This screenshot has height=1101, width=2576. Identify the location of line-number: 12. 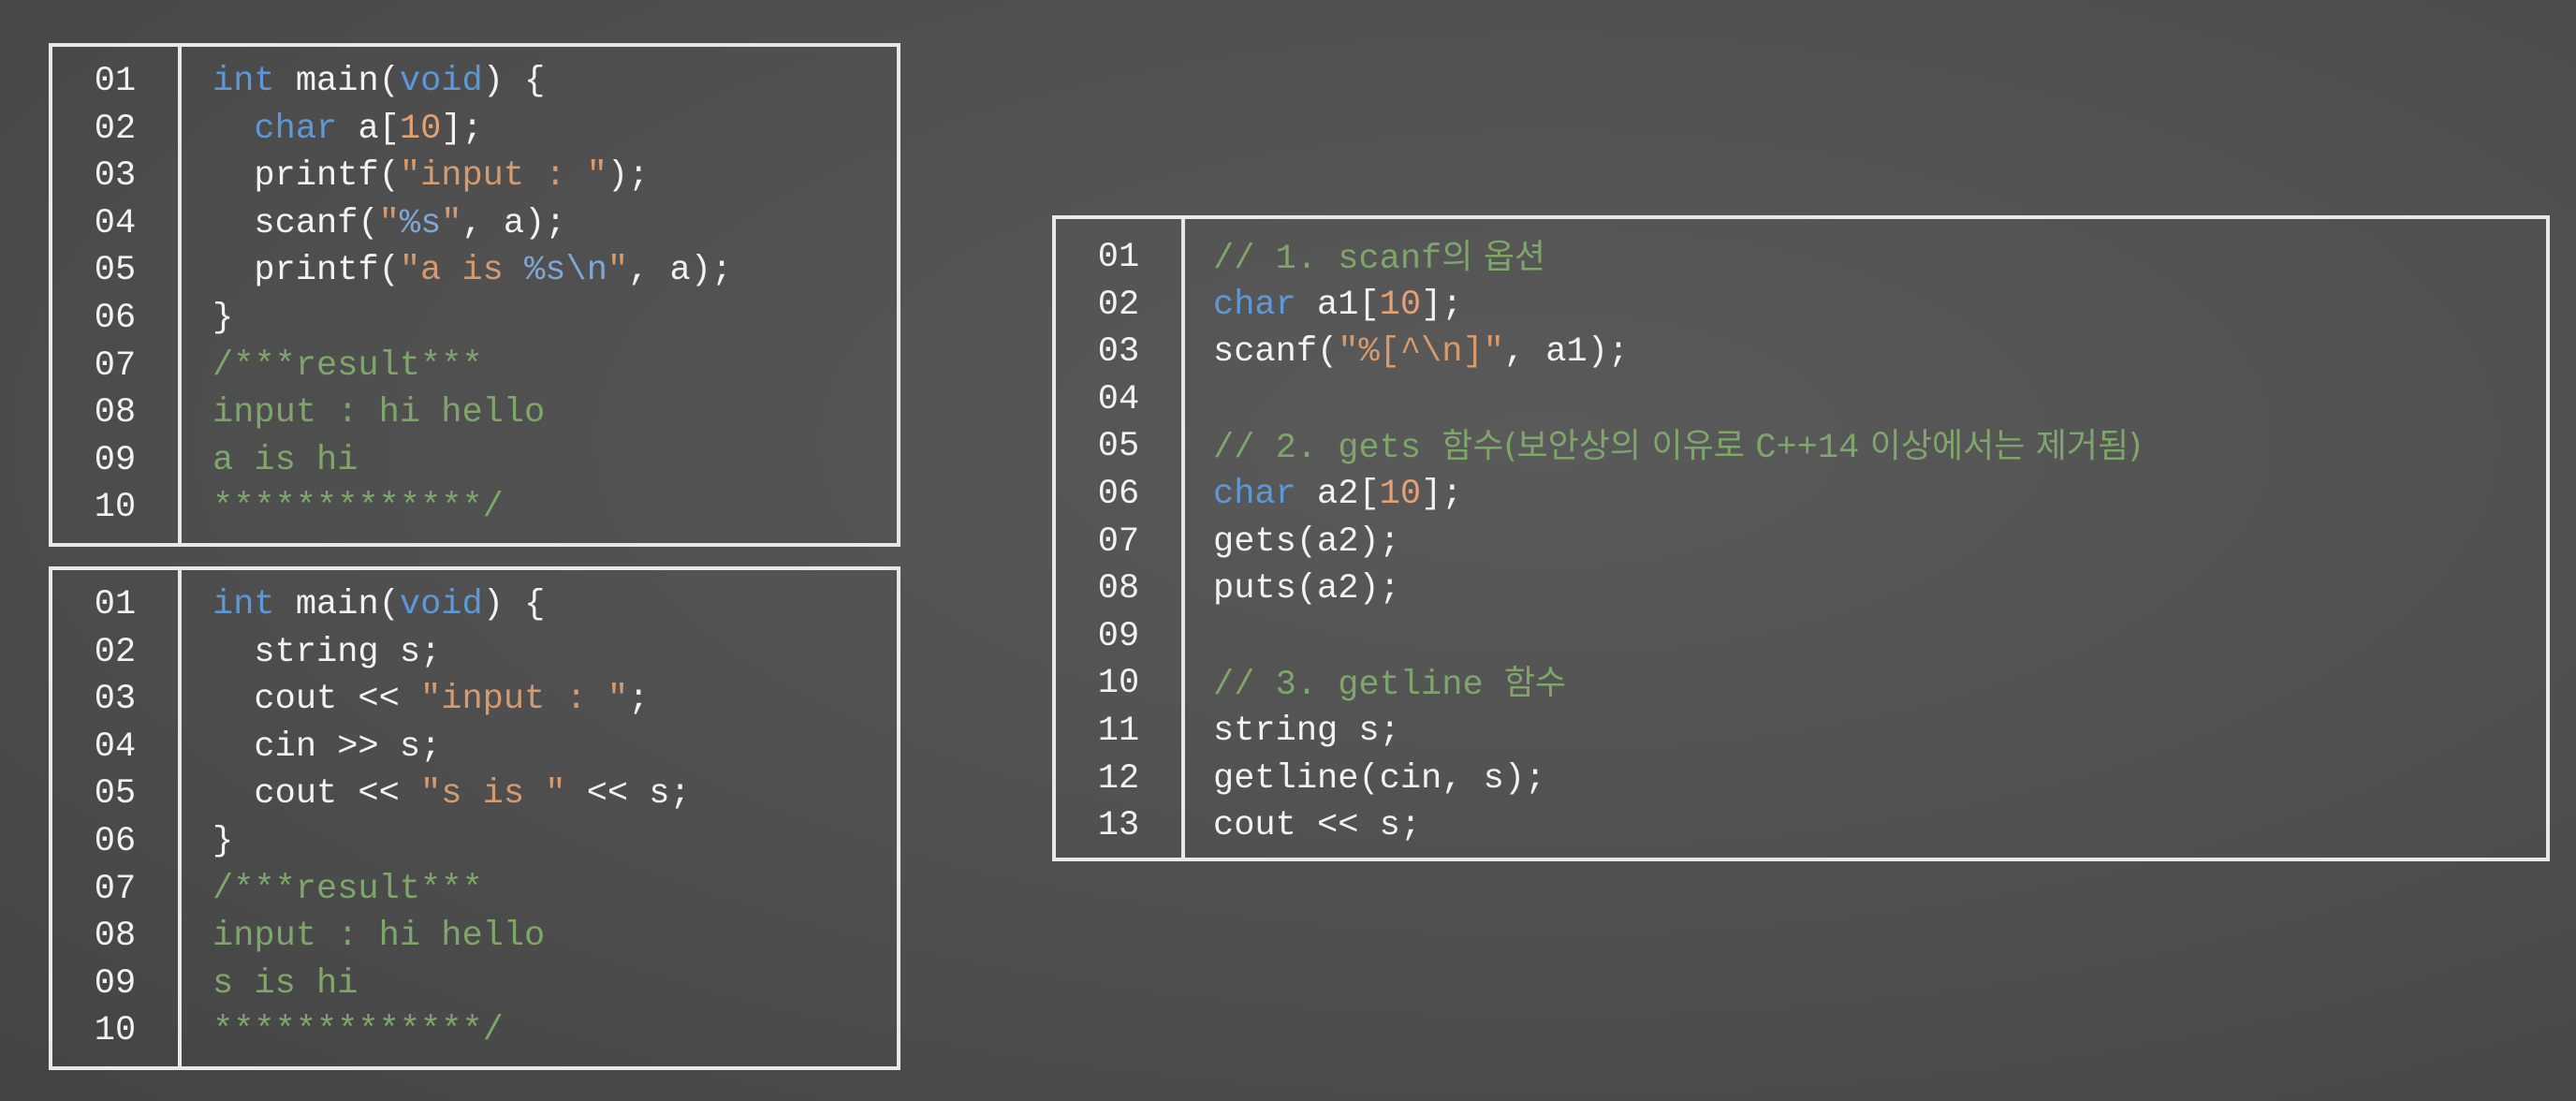
(1118, 778).